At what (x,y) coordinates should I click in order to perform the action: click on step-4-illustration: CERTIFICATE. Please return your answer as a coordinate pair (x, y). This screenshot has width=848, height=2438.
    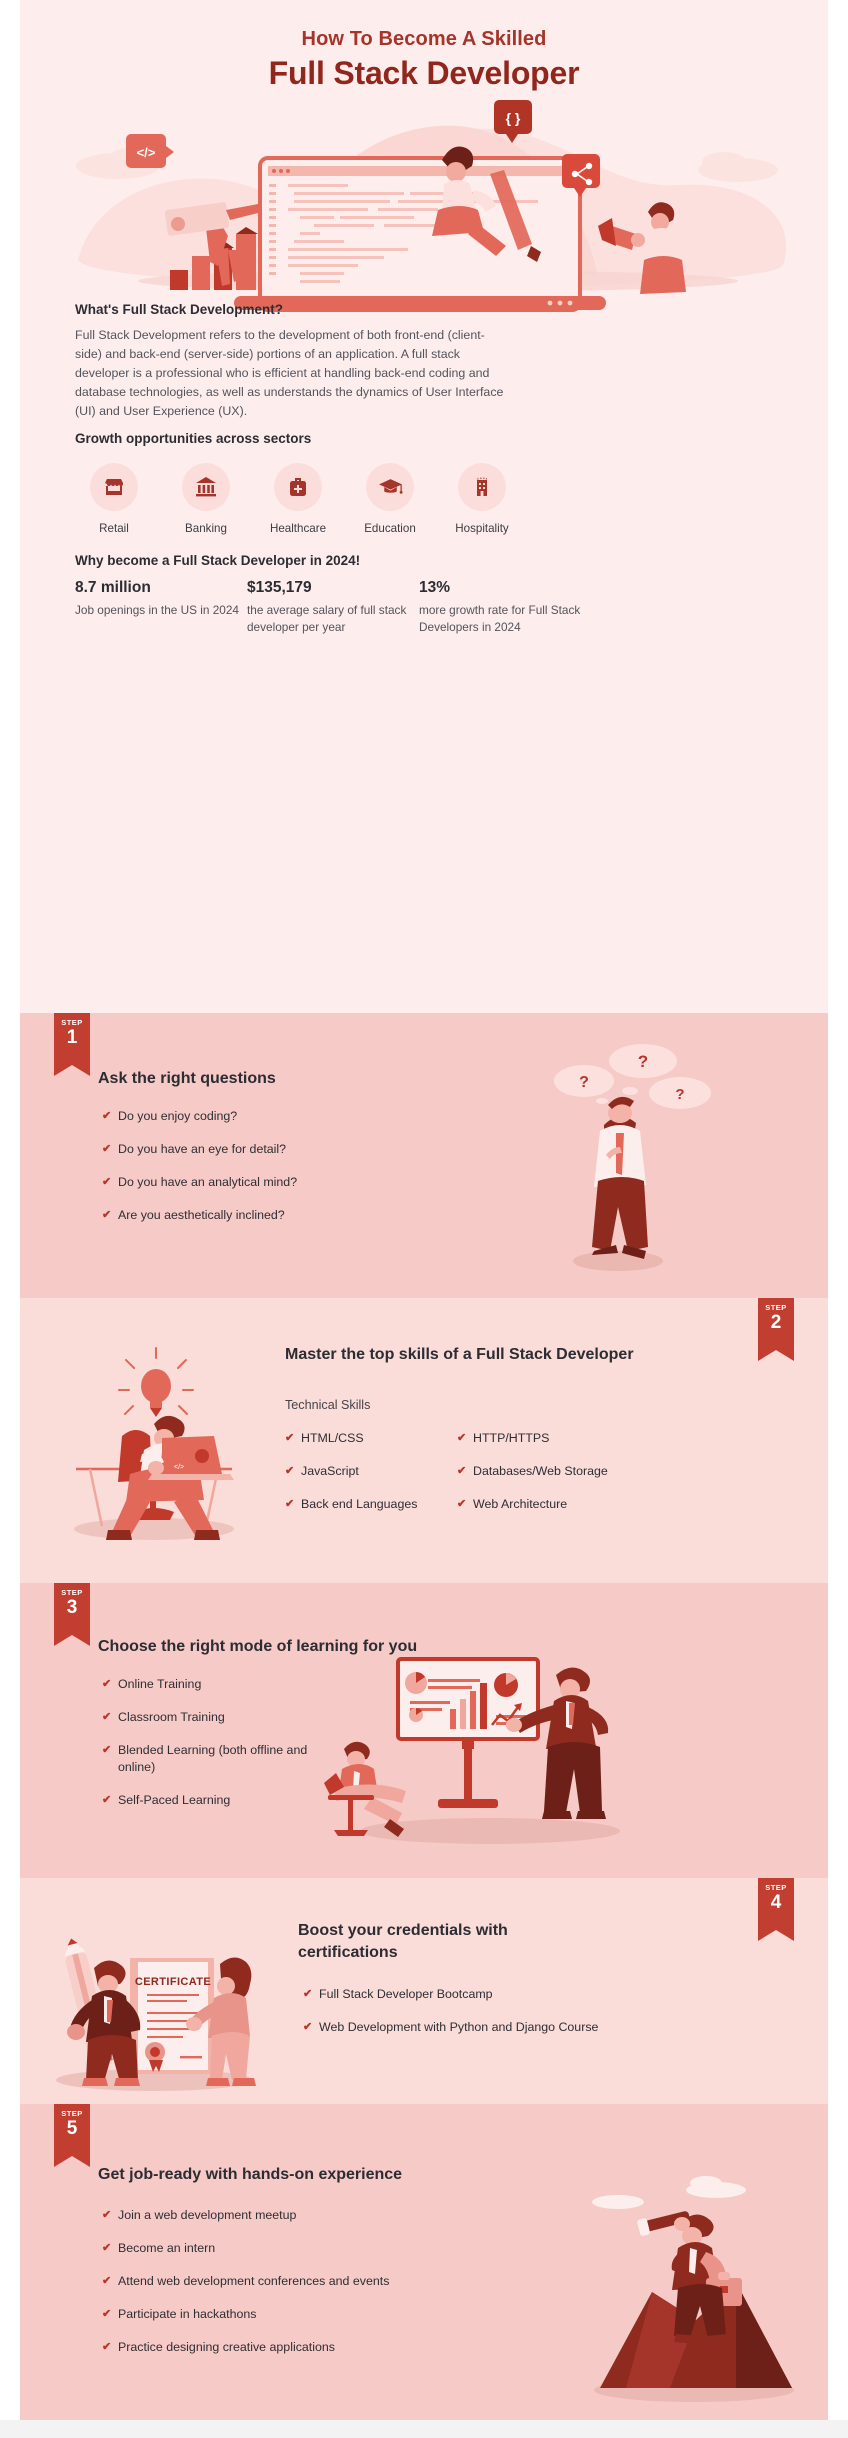
    Looking at the image, I should click on (154, 1994).